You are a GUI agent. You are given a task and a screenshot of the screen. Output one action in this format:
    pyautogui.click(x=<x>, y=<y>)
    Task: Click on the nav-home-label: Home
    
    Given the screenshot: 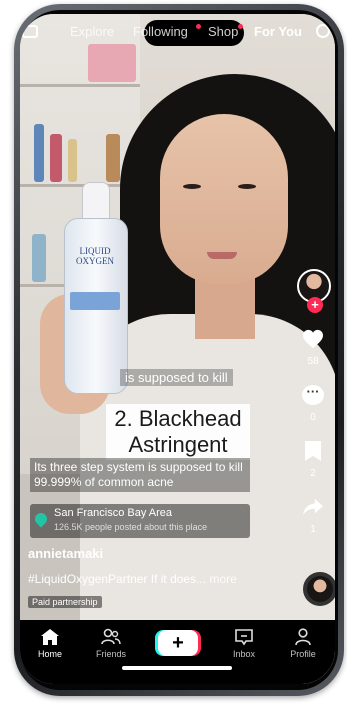 What is the action you would take?
    pyautogui.click(x=49, y=654)
    